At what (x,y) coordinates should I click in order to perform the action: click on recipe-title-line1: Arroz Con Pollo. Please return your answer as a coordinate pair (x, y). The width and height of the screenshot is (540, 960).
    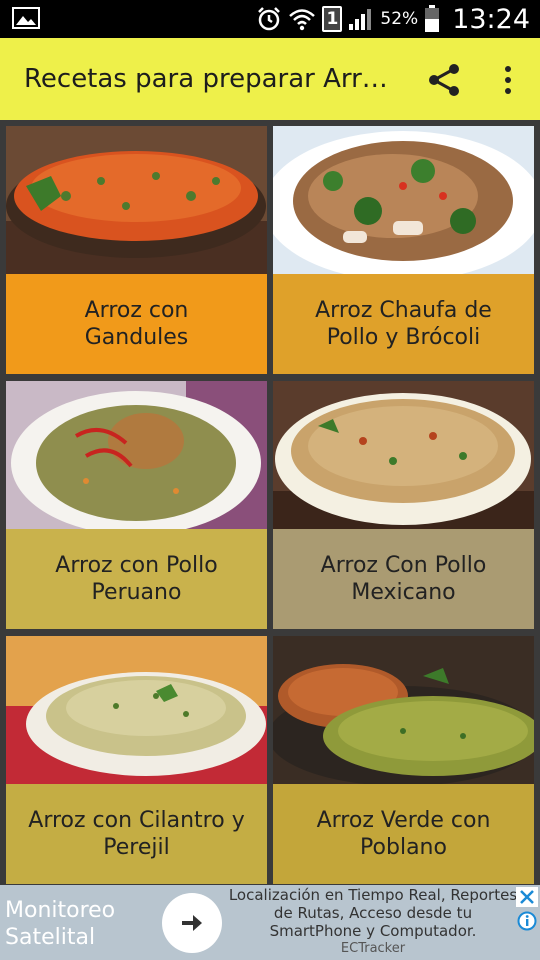
    Looking at the image, I should click on (403, 565).